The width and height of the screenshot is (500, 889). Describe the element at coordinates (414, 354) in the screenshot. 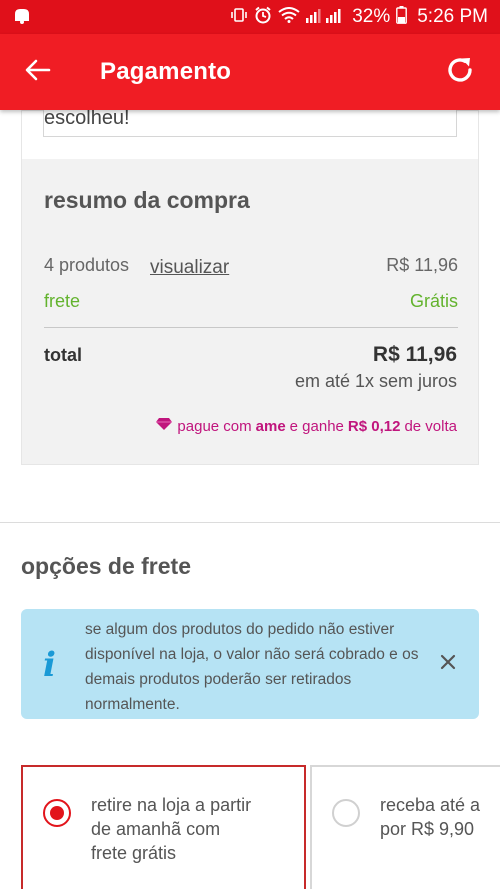

I see `total-value: R$ 11,96` at that location.